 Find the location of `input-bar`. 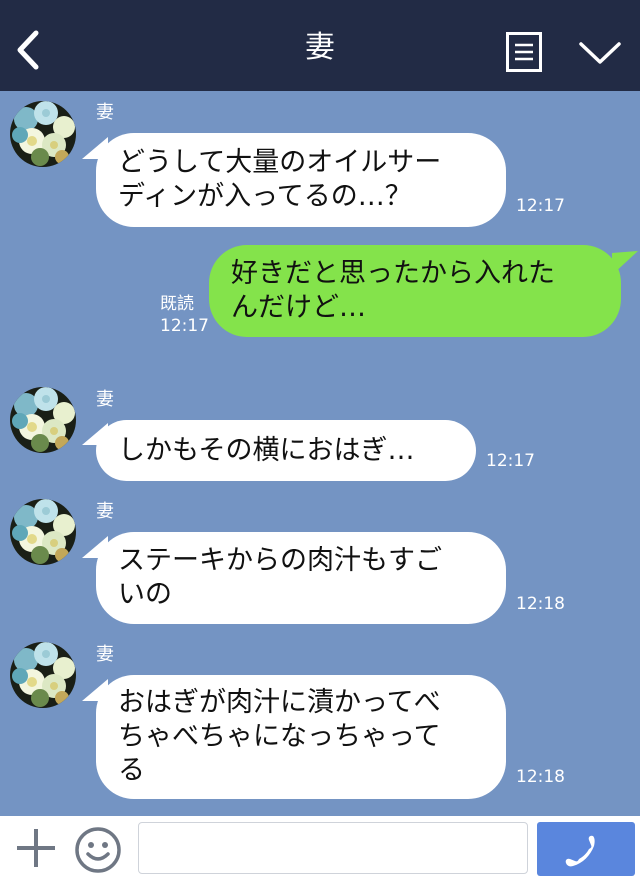

input-bar is located at coordinates (320, 850).